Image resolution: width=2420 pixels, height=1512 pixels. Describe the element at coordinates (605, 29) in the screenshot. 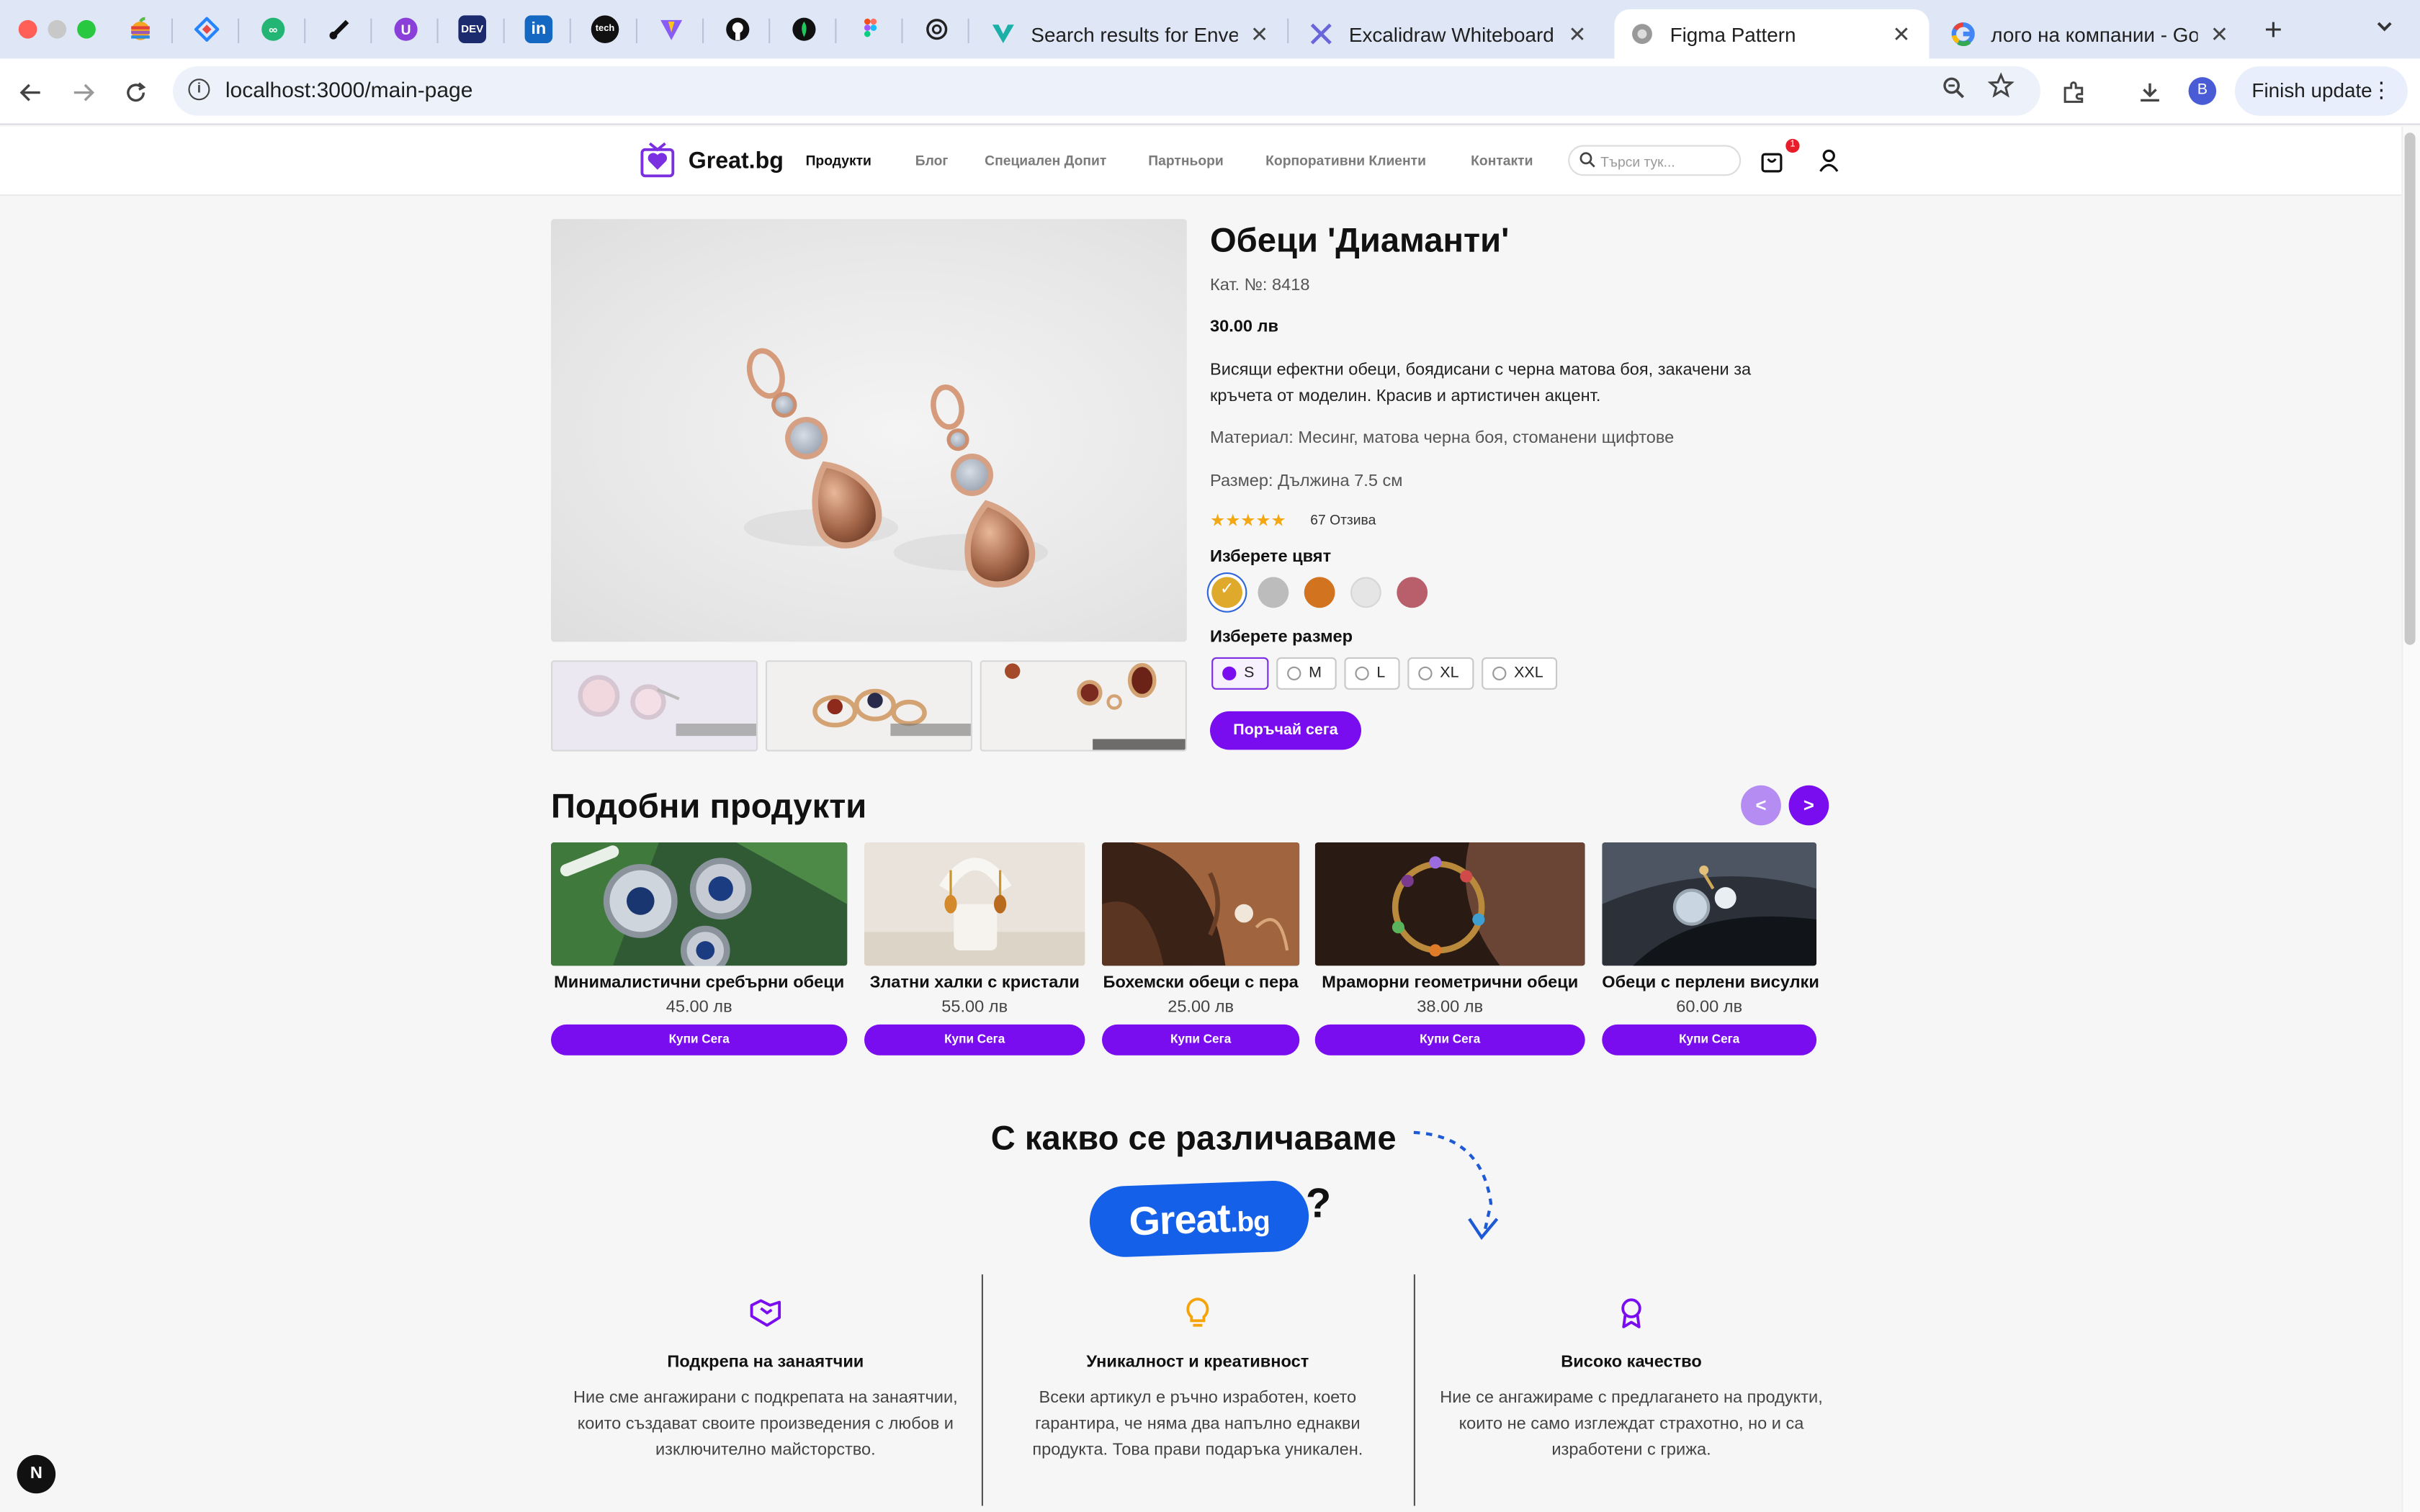

I see `tech-icon: tech` at that location.